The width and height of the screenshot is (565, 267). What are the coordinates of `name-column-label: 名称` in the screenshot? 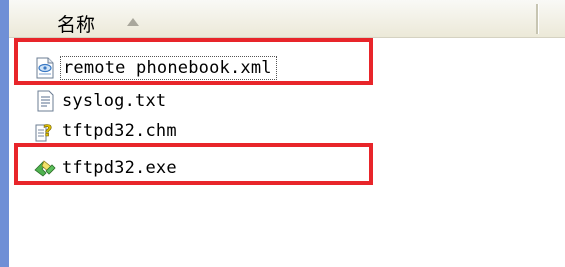 It's located at (76, 25).